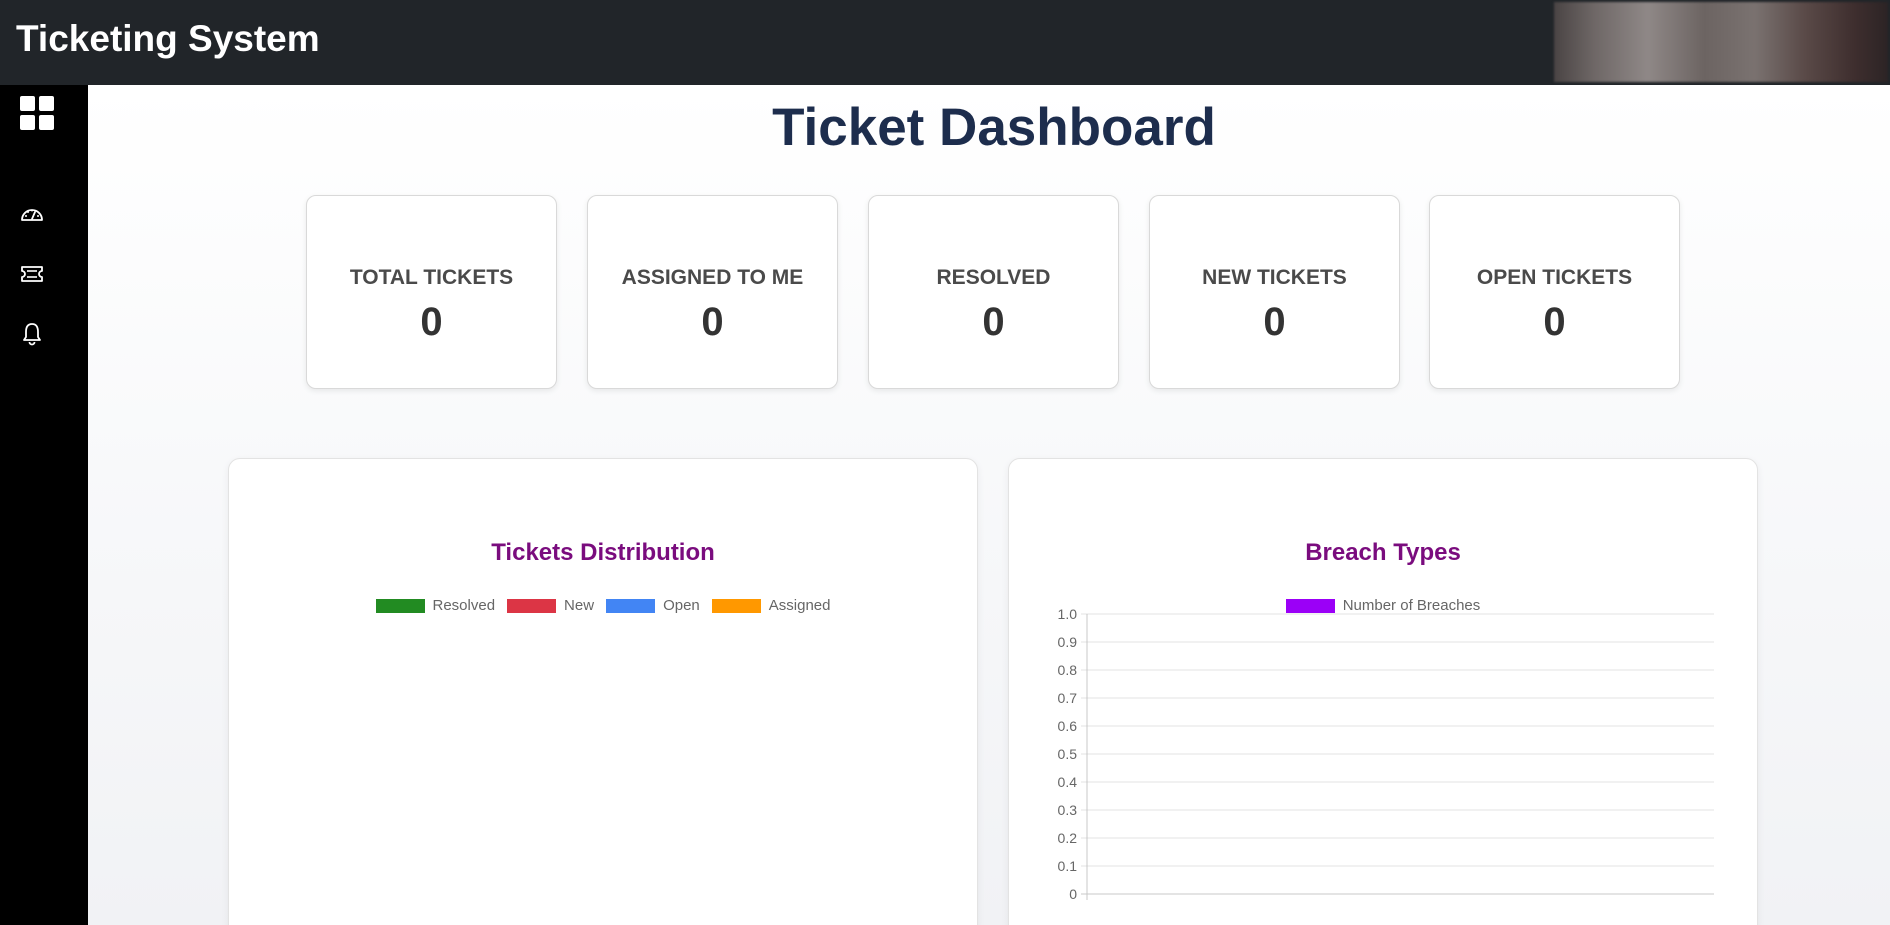 The width and height of the screenshot is (1890, 925). Describe the element at coordinates (1554, 292) in the screenshot. I see `stat-card-open-tickets: OPEN TICKETS 0` at that location.